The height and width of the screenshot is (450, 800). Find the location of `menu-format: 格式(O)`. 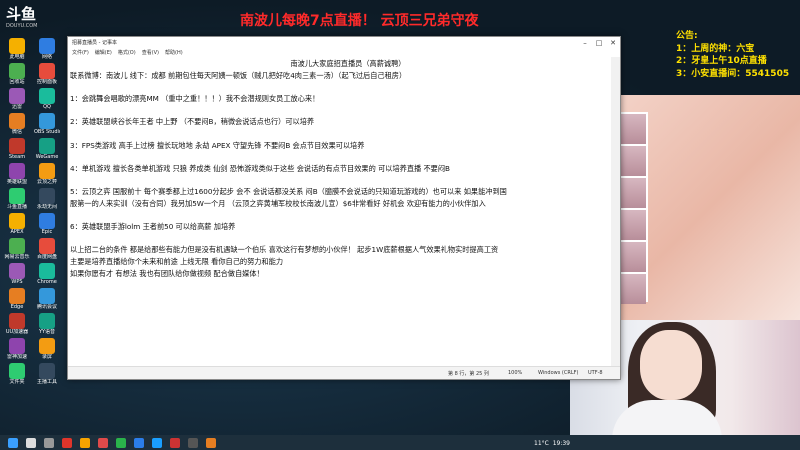

menu-format: 格式(O) is located at coordinates (127, 52).